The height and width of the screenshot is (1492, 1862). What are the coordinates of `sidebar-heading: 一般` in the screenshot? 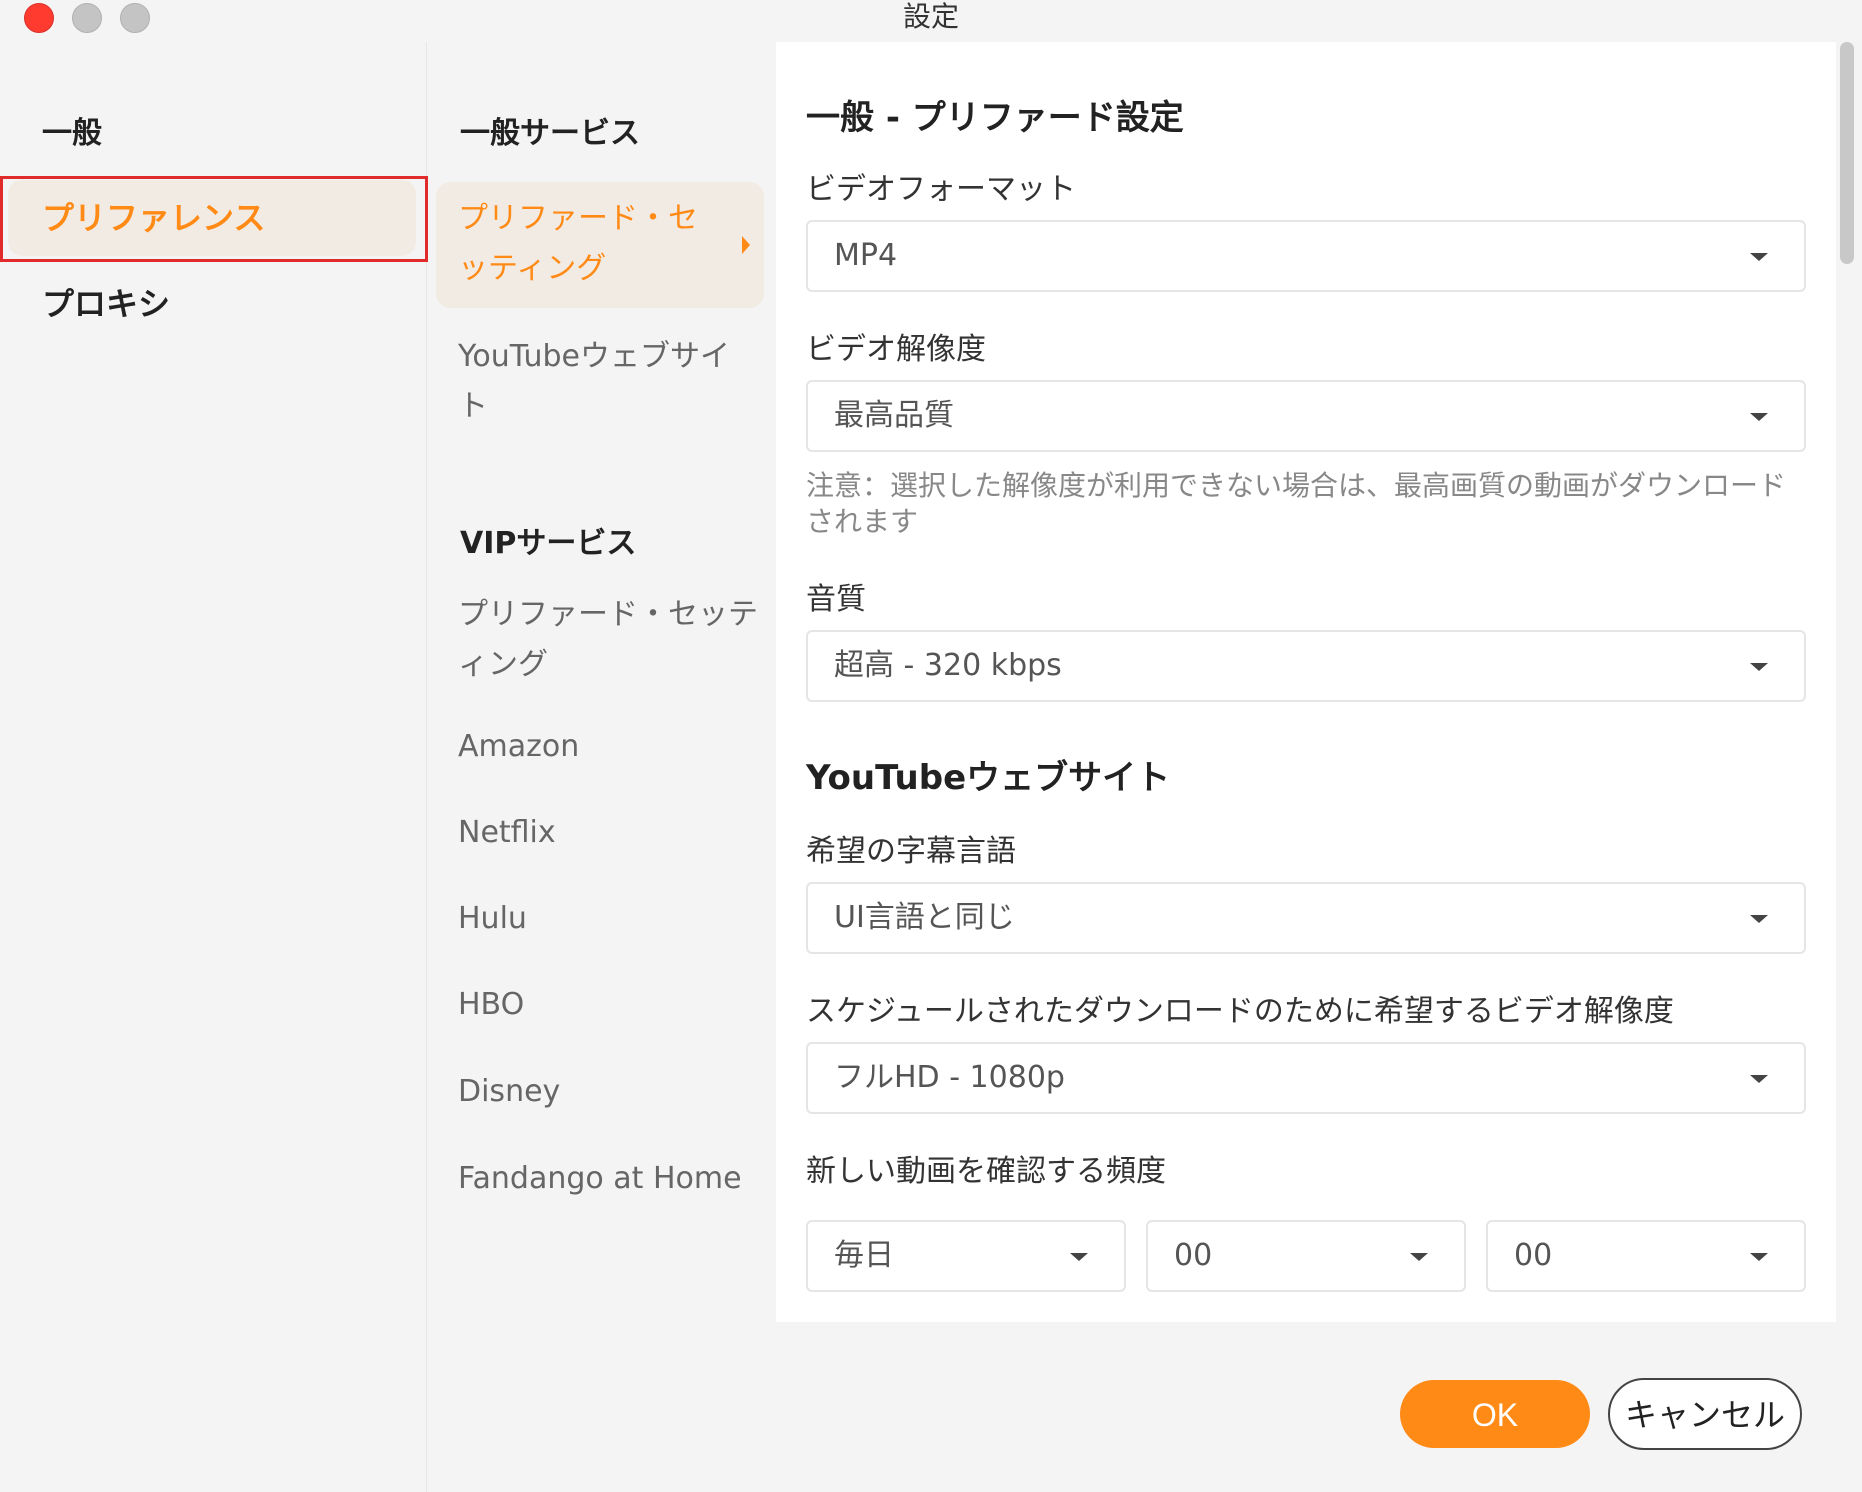 It's located at (72, 133).